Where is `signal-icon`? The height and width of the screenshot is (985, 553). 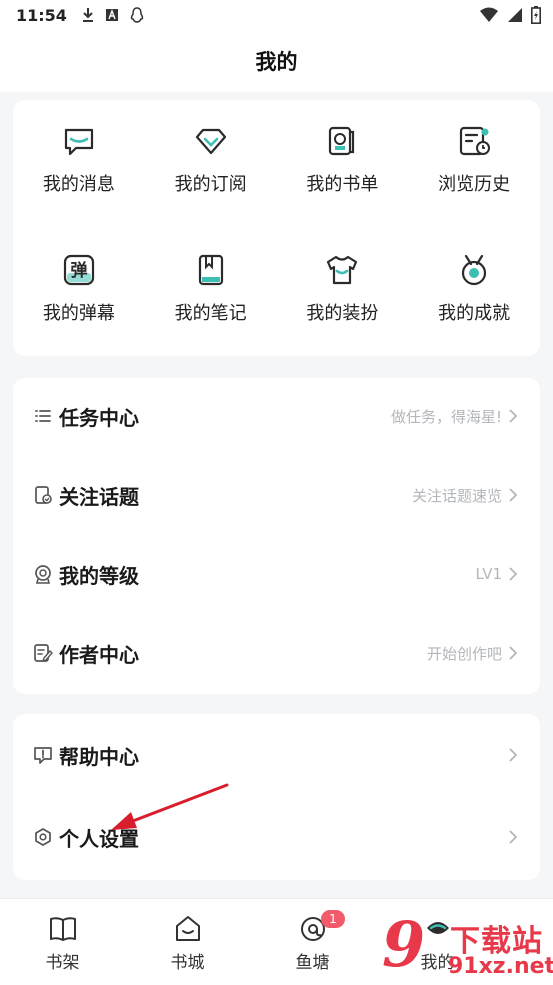
signal-icon is located at coordinates (515, 15).